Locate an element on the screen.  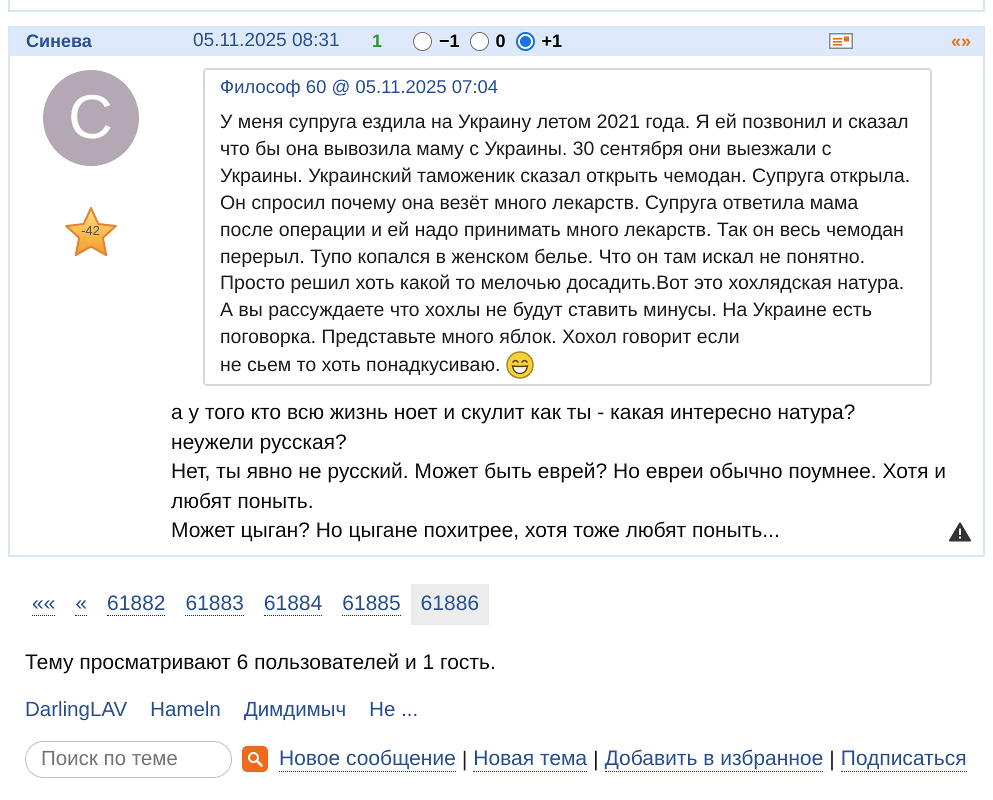
post-text-line: неужели русская? is located at coordinates (259, 443).